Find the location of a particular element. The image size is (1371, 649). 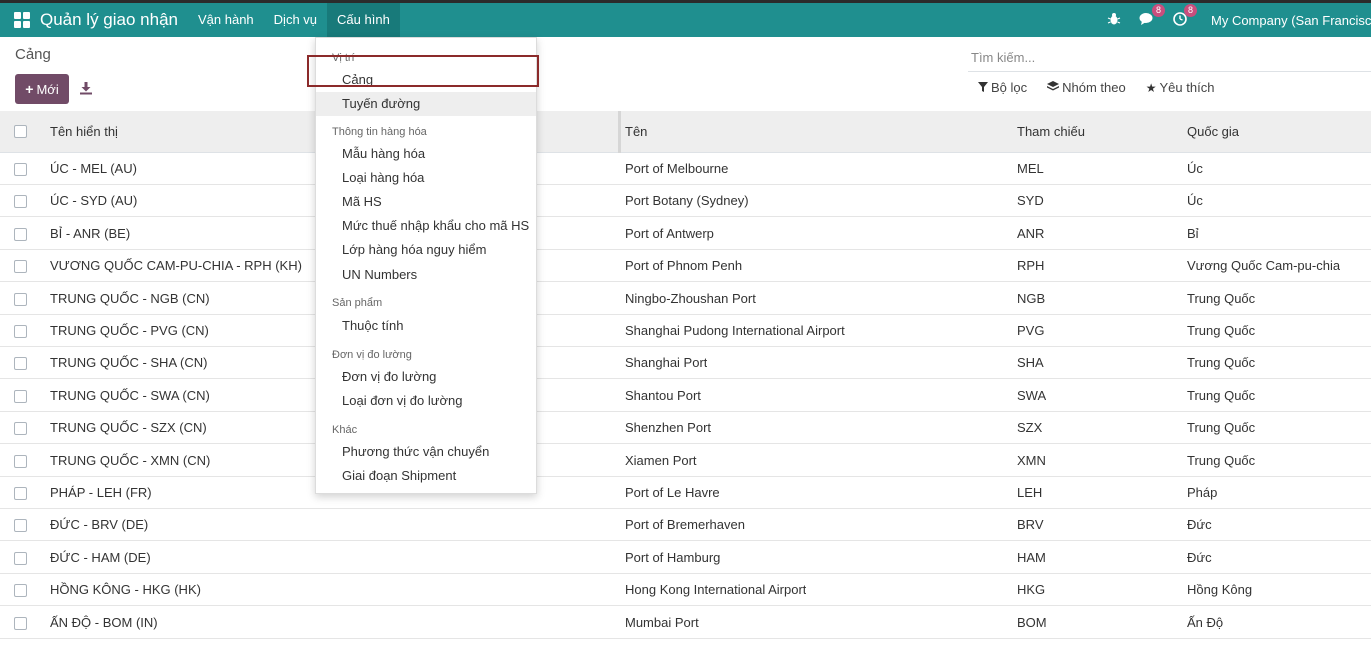

menu-dich-vu: Dịch vụ is located at coordinates (295, 20).